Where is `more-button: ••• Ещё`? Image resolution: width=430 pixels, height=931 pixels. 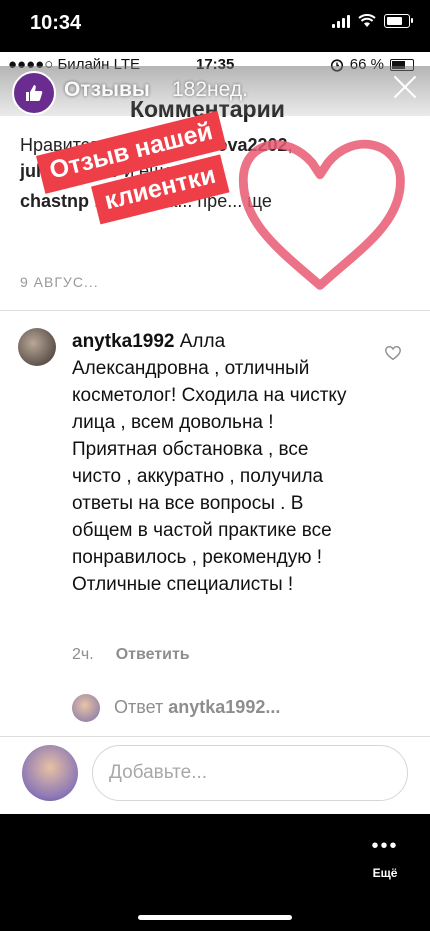 more-button: ••• Ещё is located at coordinates (385, 866).